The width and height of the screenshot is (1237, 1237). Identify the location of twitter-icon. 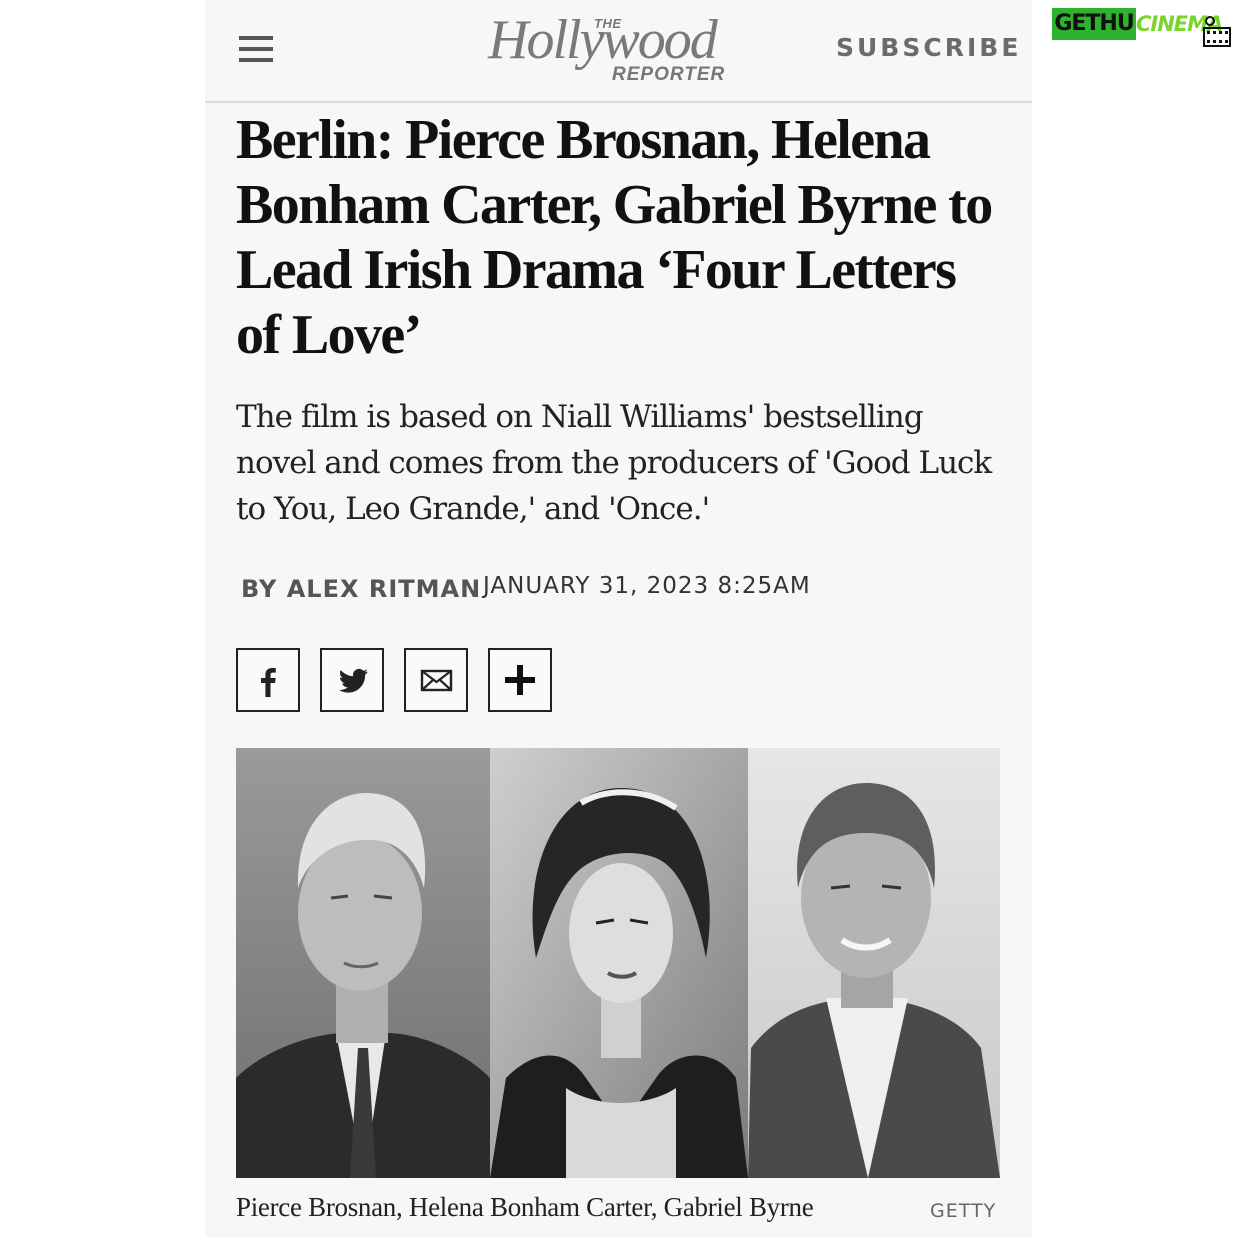
(353, 680).